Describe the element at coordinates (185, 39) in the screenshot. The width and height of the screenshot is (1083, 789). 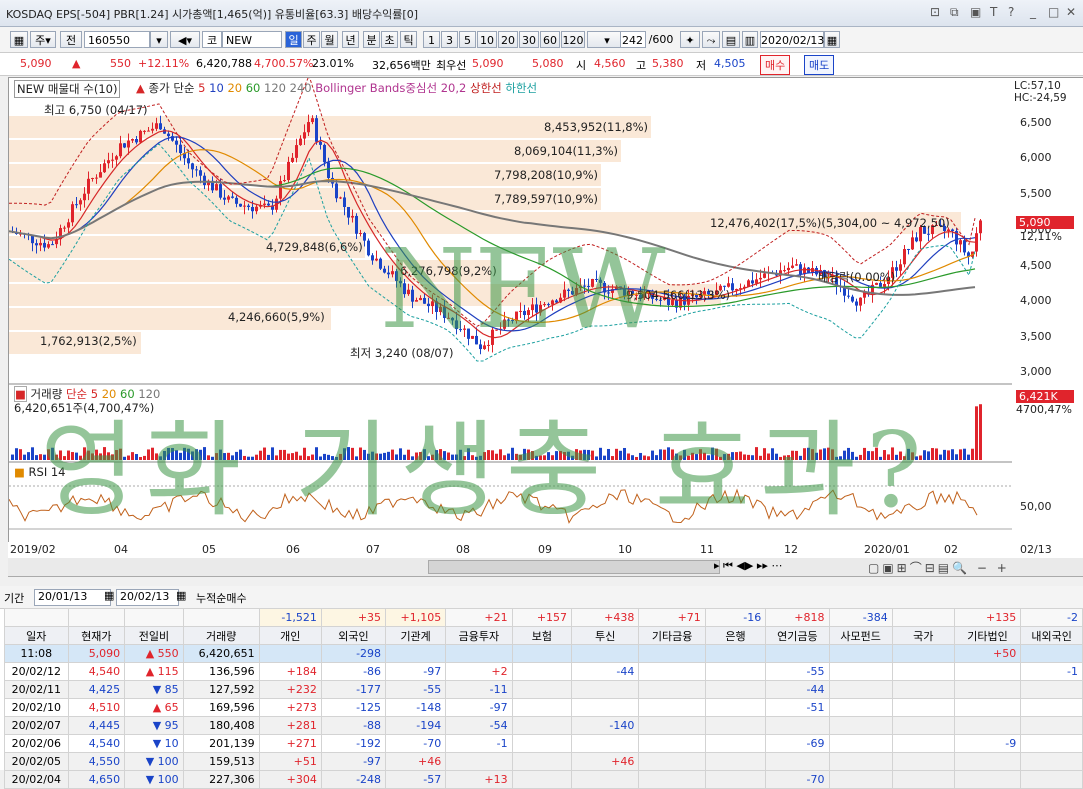
I see `sound-icon: ◀▾` at that location.